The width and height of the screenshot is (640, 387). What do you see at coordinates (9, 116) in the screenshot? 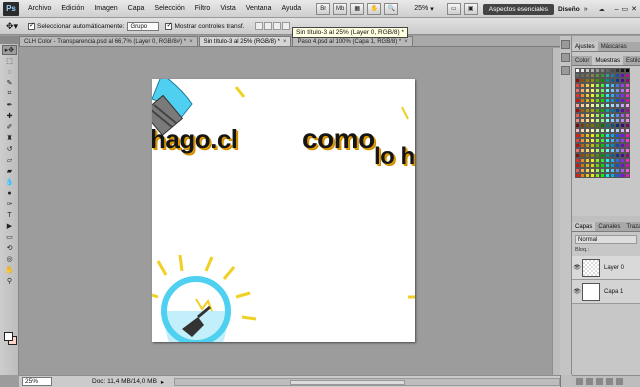
I see `healing-brush-tool-icon: ✚` at bounding box center [9, 116].